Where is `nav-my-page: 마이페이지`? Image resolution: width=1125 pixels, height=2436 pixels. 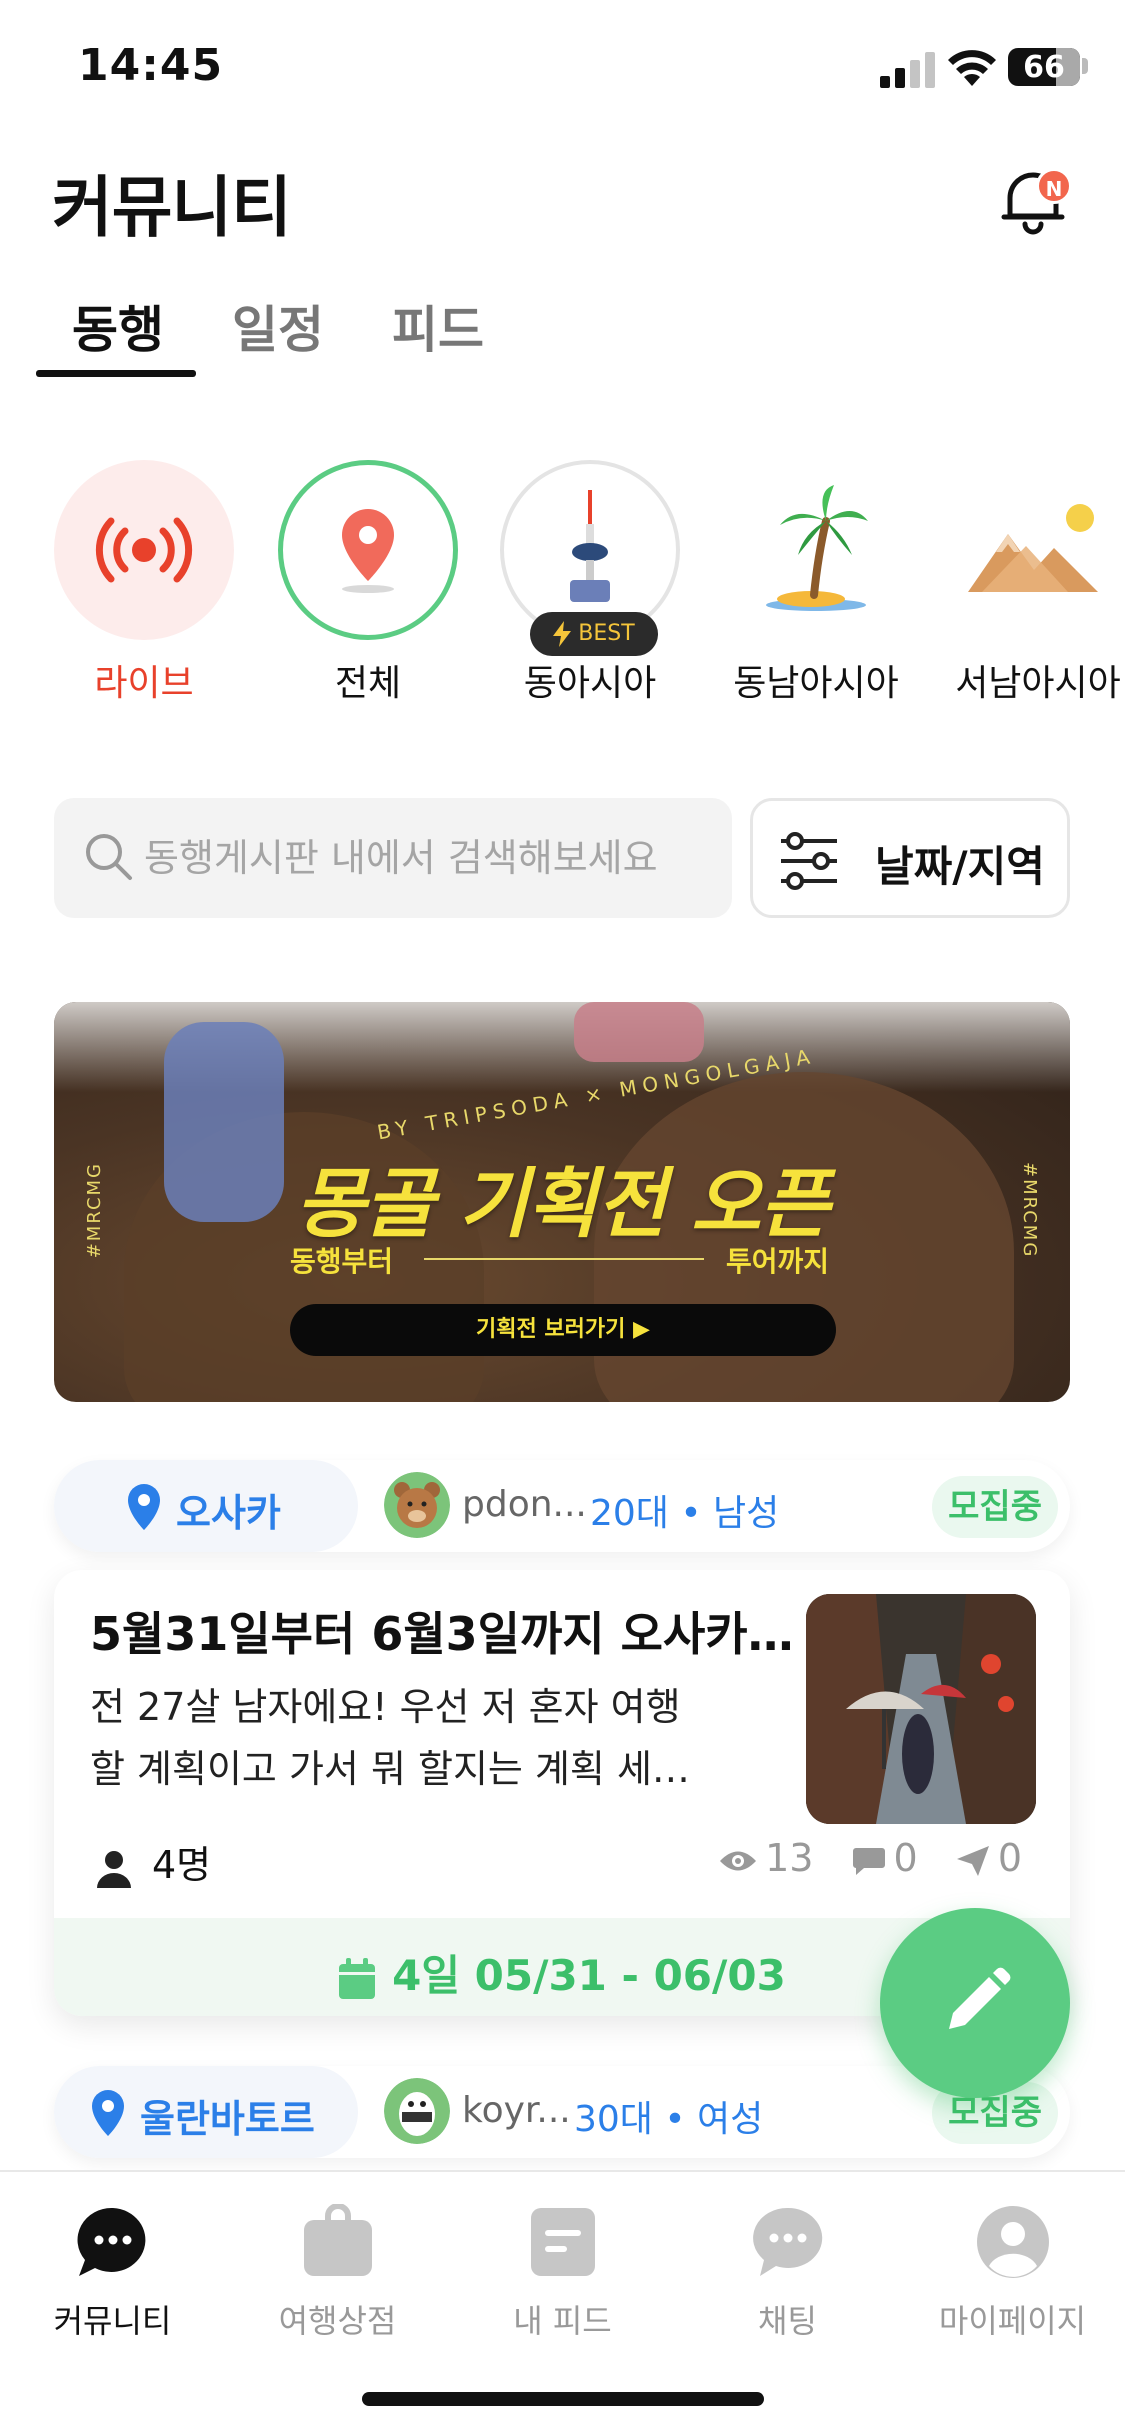
nav-my-page: 마이페이지 is located at coordinates (1012, 2273).